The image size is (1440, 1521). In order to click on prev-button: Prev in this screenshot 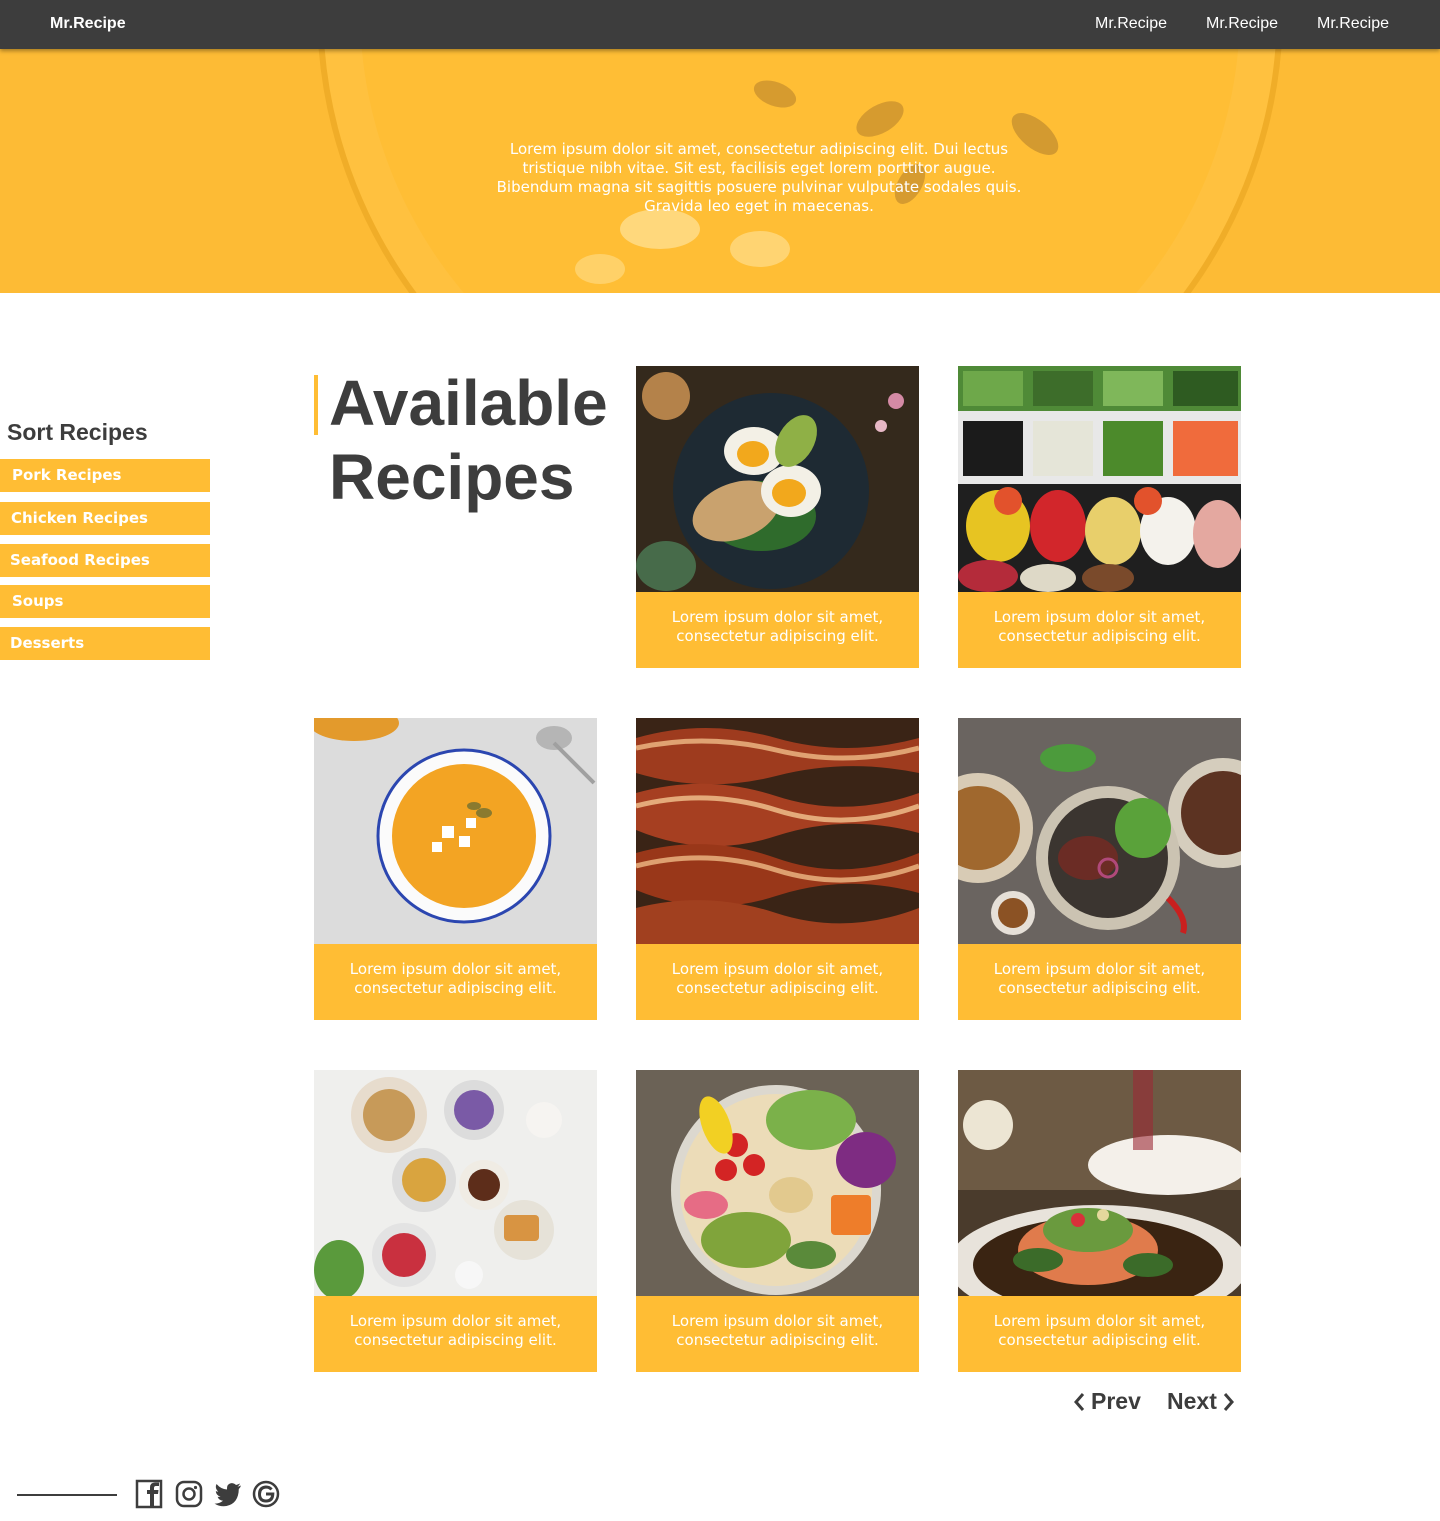, I will do `click(1107, 1401)`.